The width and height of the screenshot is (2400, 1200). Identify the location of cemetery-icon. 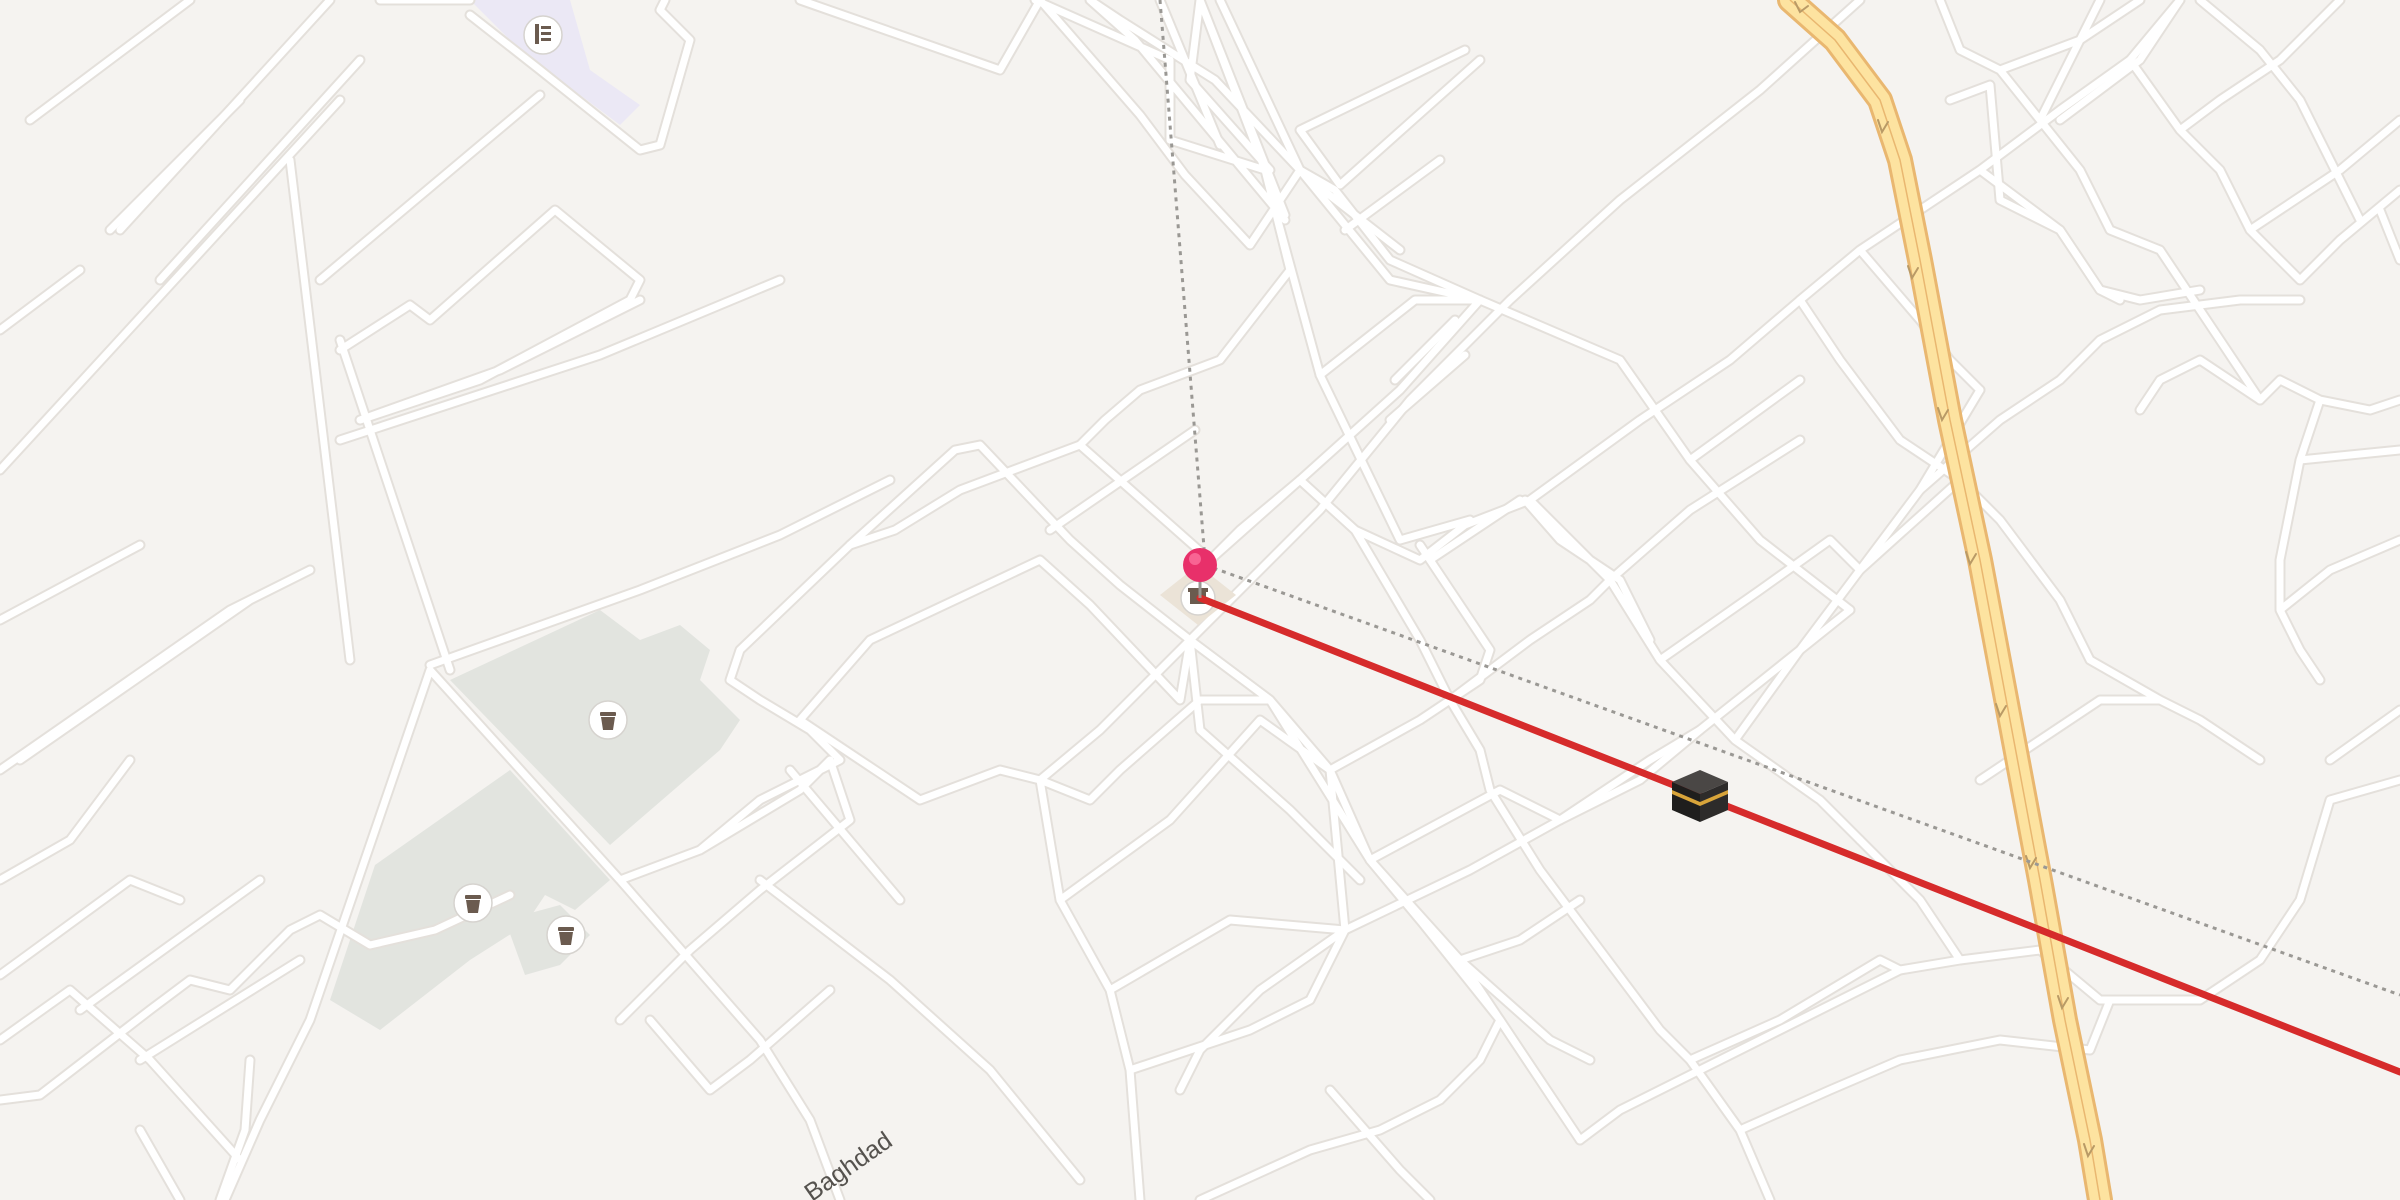
(543, 34).